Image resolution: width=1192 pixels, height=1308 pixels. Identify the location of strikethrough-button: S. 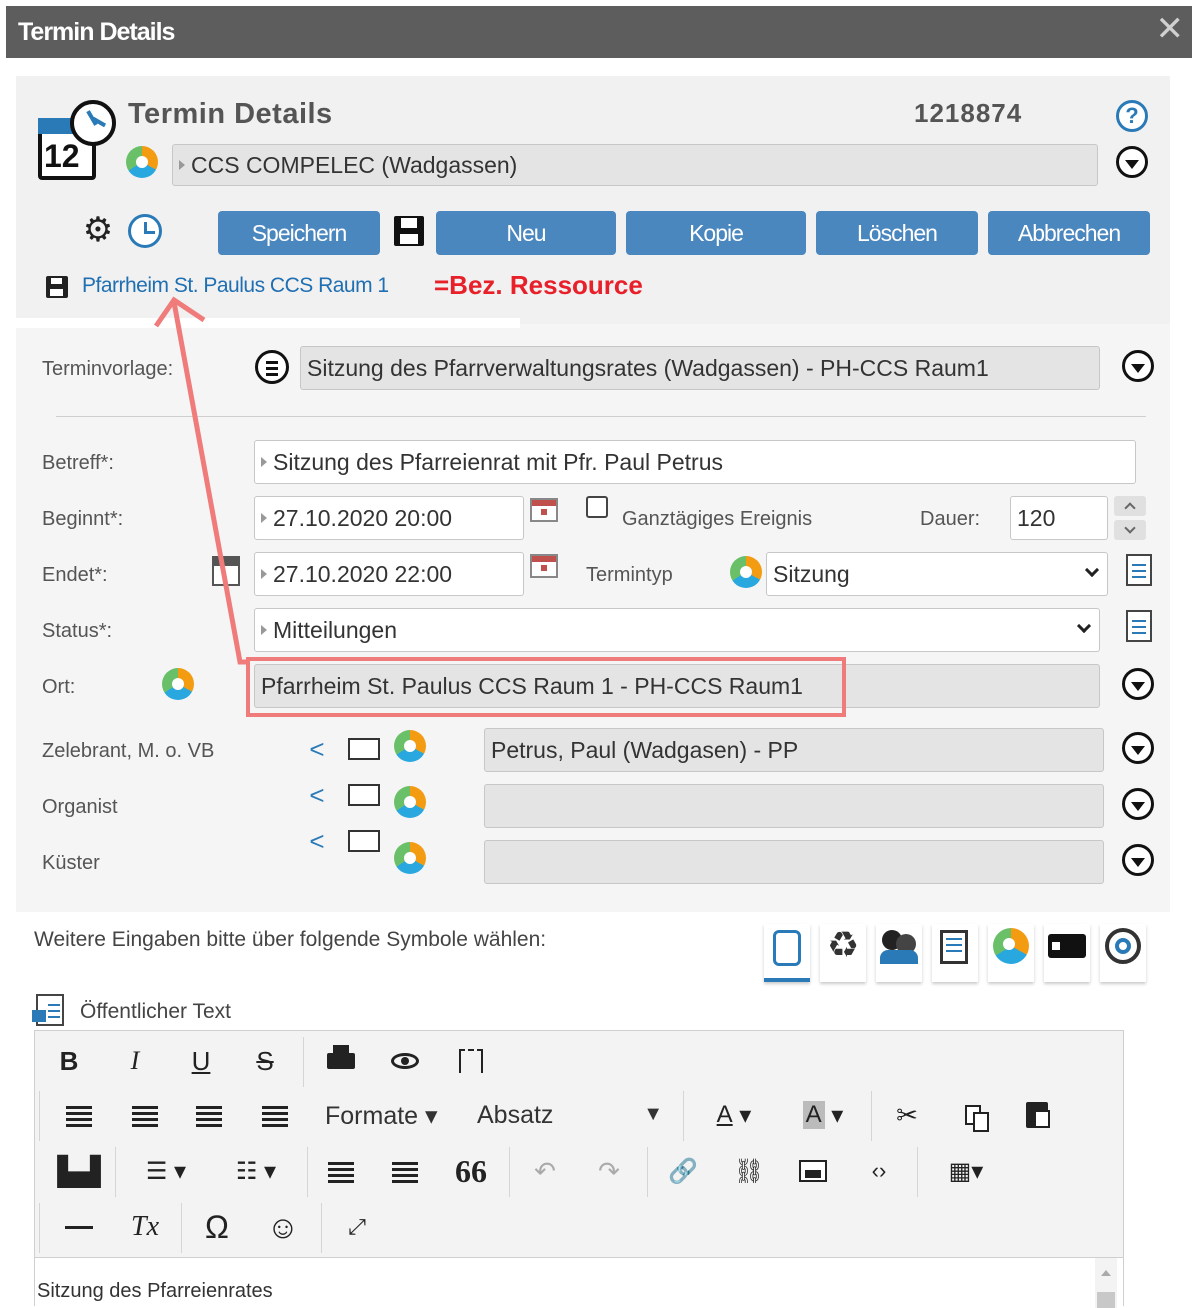
(265, 1061).